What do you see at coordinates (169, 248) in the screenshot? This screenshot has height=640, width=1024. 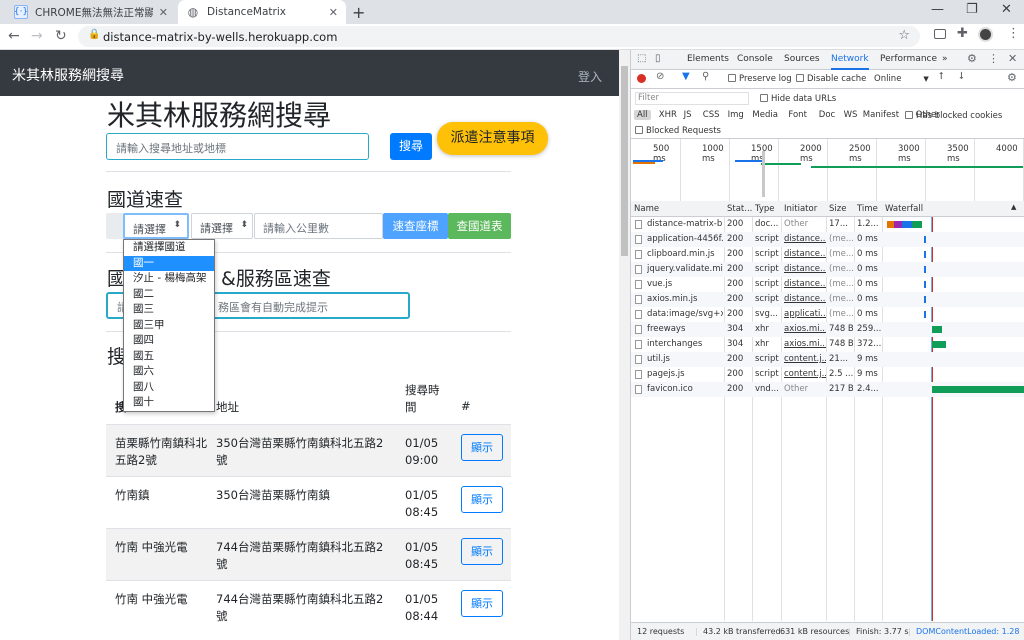 I see `dropdown-option: 請選擇國道` at bounding box center [169, 248].